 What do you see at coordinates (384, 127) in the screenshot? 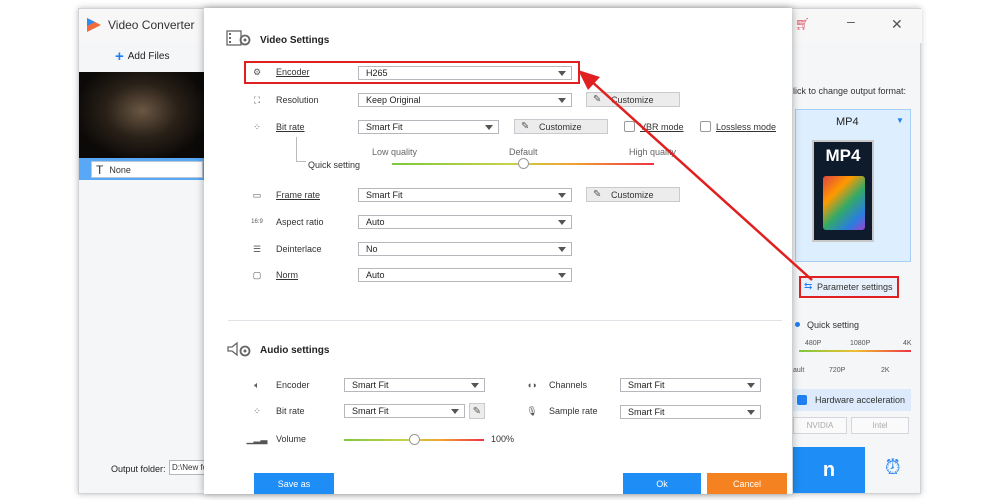
I see `bitrate-select-value: Smart Fit` at bounding box center [384, 127].